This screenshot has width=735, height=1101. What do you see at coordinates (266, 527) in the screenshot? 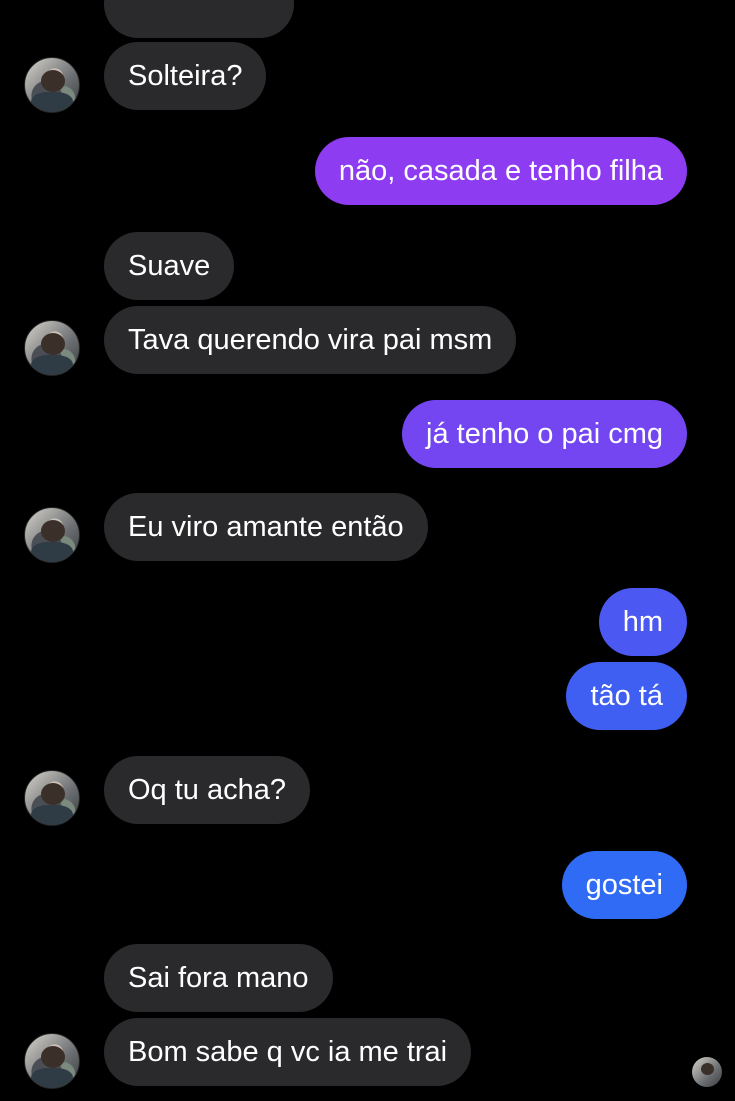
I see `incoming-message: Eu viro amante então` at bounding box center [266, 527].